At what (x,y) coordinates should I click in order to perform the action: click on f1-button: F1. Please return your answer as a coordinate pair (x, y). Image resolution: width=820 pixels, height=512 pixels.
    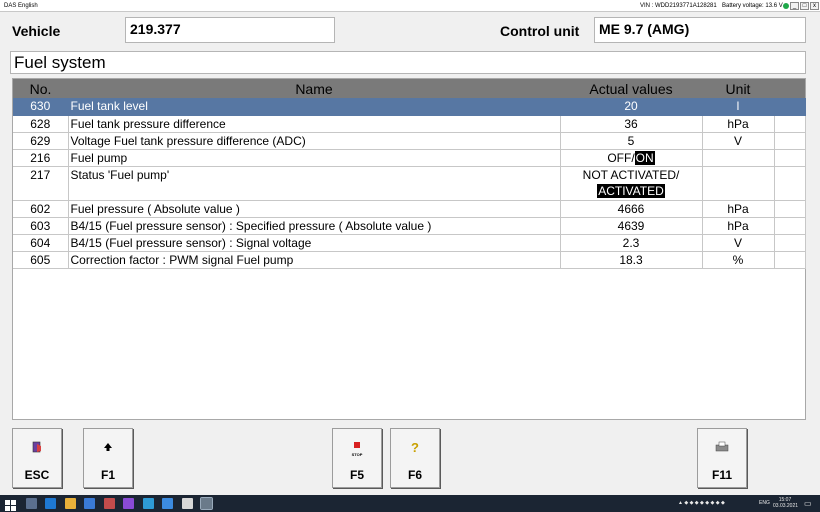
    Looking at the image, I should click on (108, 458).